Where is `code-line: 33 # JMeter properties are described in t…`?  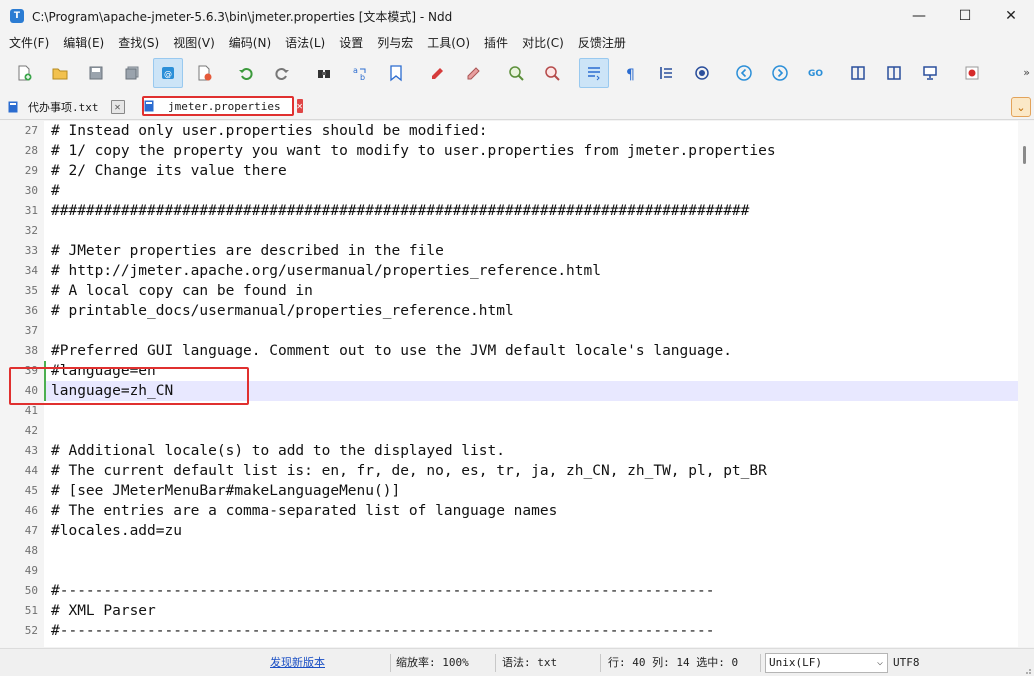
code-line: 33 # JMeter properties are described in t… is located at coordinates (509, 251).